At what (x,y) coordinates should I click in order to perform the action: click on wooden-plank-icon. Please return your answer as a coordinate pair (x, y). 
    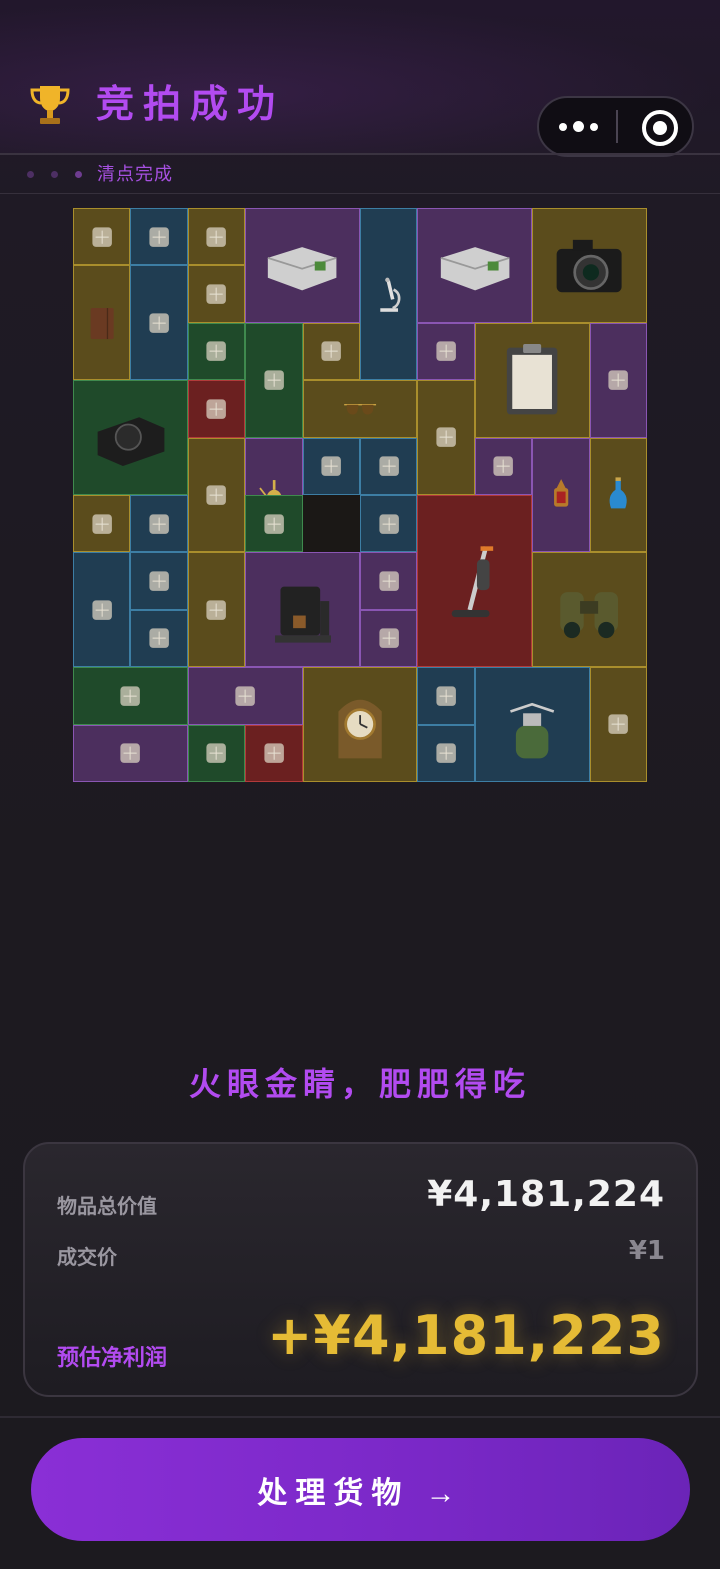
    Looking at the image, I should click on (130, 696).